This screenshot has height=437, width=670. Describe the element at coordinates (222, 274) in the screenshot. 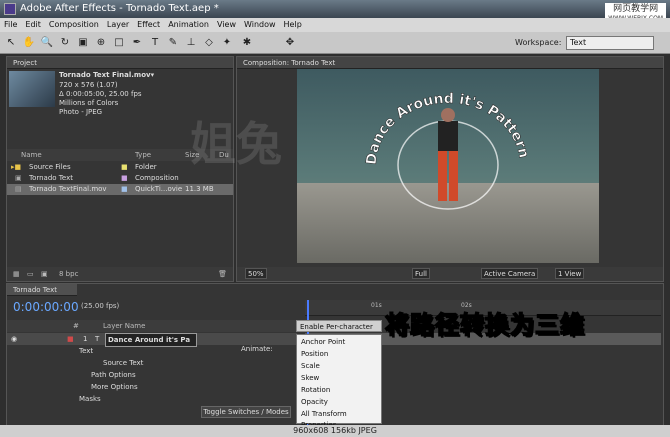

I see `trash-icon: 🗑` at that location.